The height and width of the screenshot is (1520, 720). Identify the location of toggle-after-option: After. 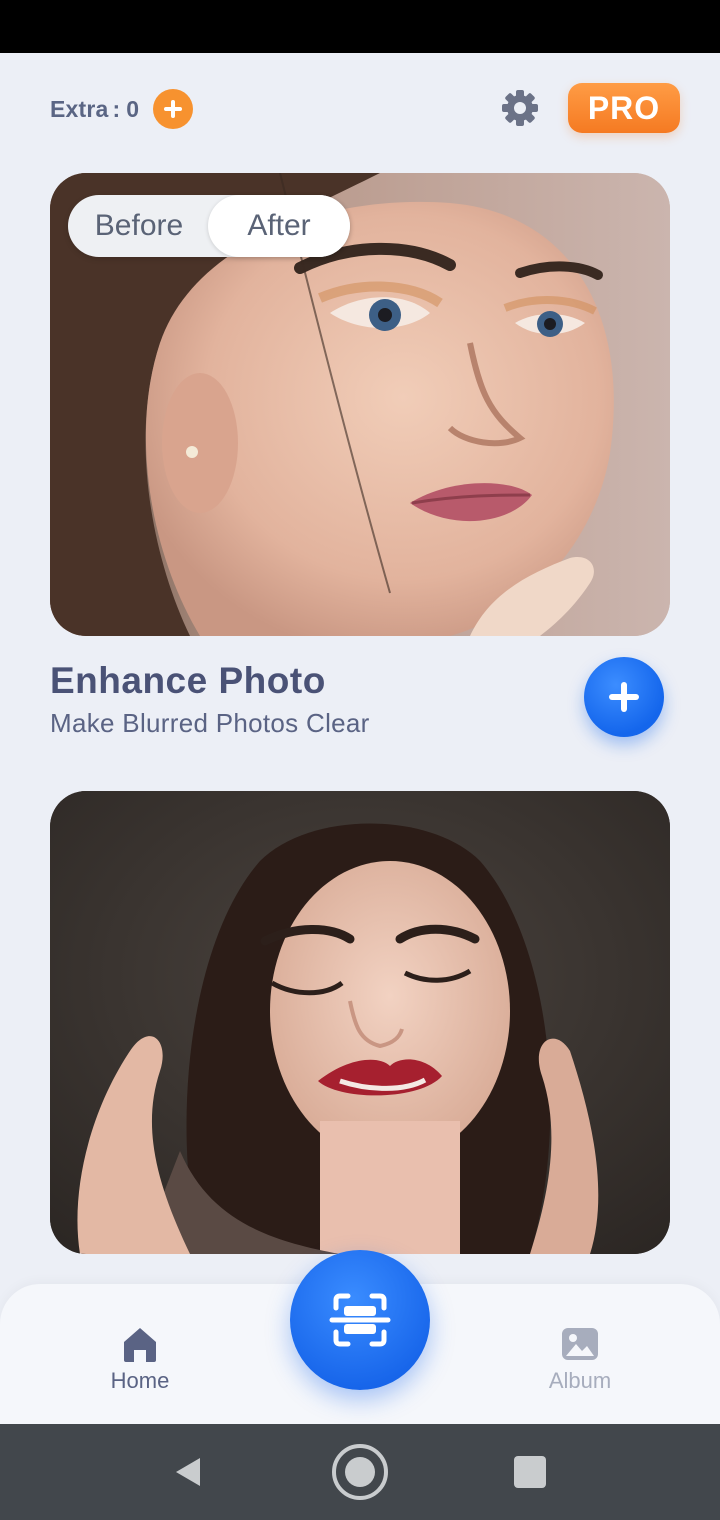
(279, 226).